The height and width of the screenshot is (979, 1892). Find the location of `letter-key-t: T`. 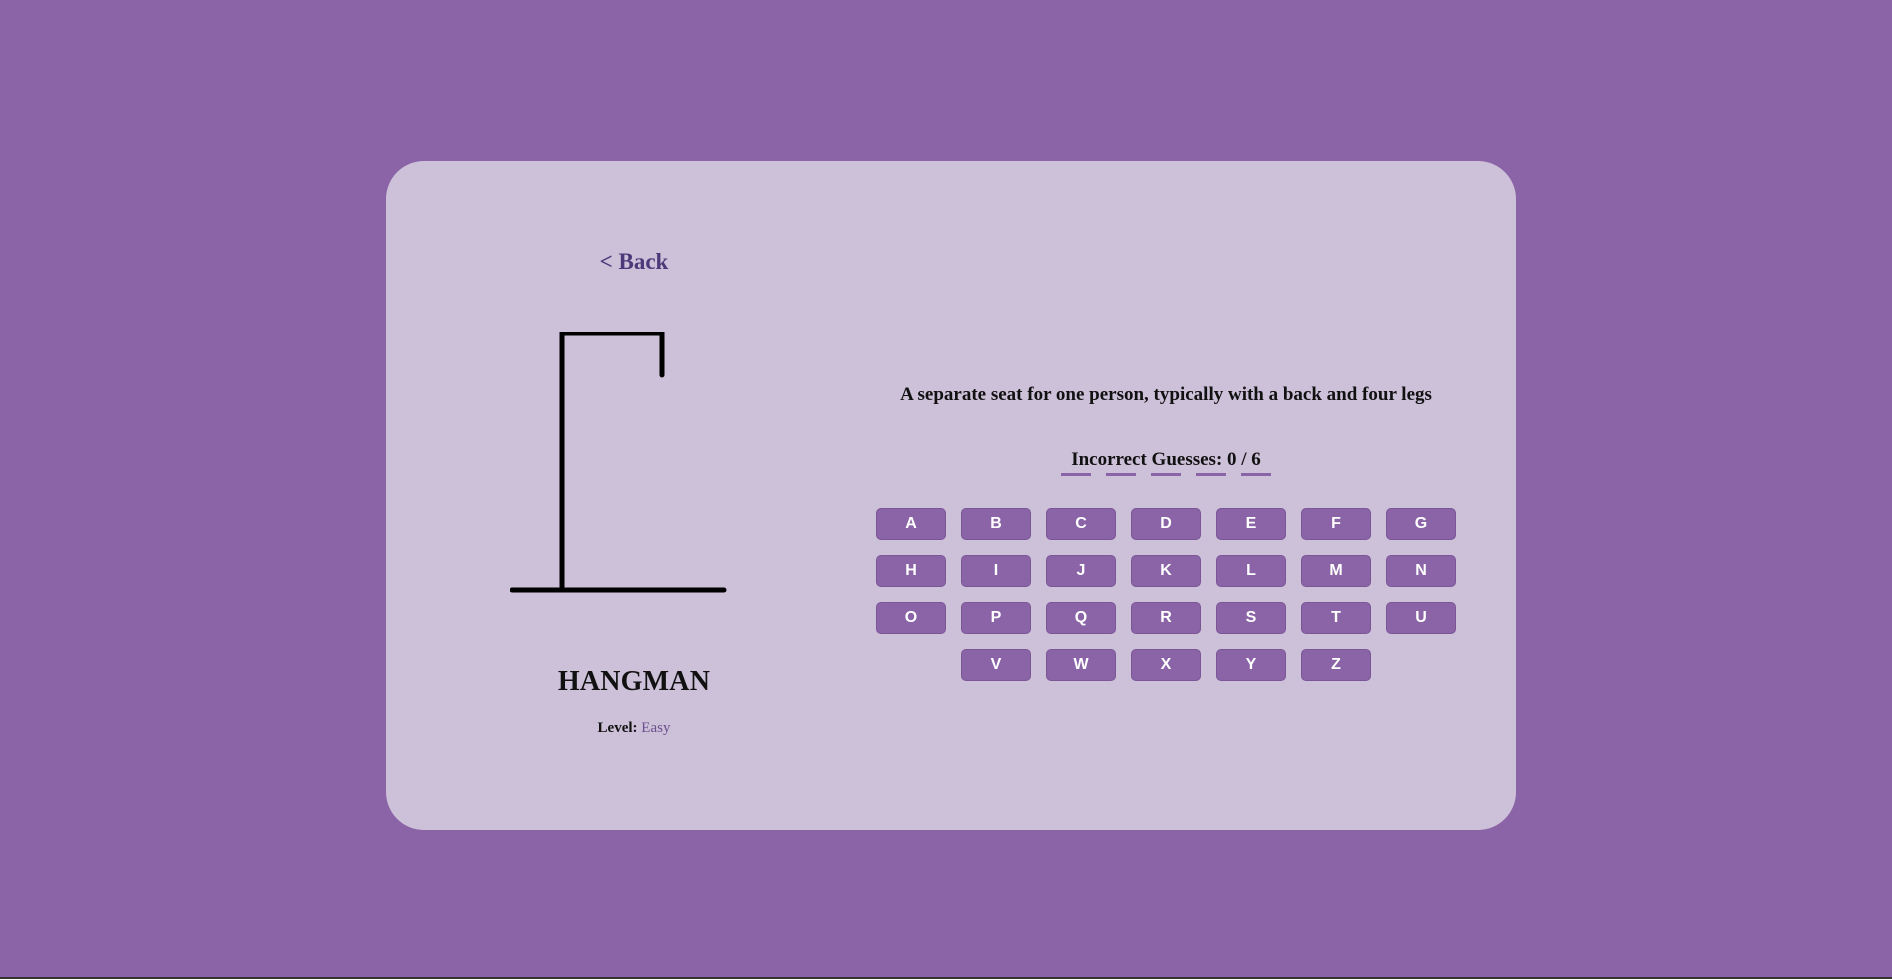

letter-key-t: T is located at coordinates (1336, 618).